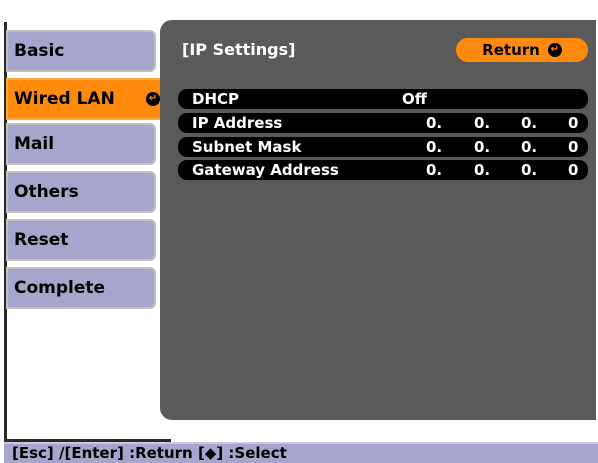 The height and width of the screenshot is (463, 598). I want to click on gateway-address-octet-3: 0., so click(529, 170).